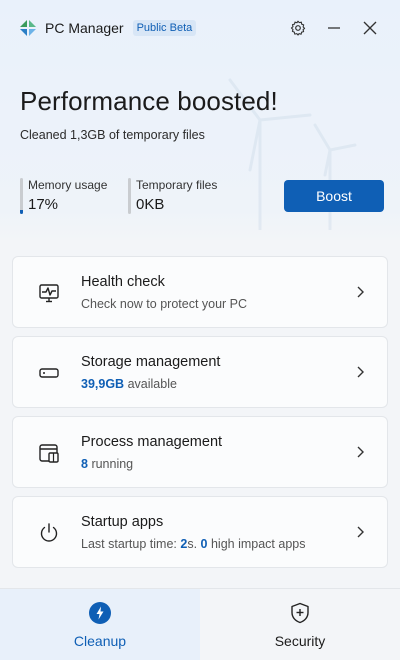 This screenshot has height=660, width=400. What do you see at coordinates (43, 204) in the screenshot?
I see `memory-usage-value: 17%` at bounding box center [43, 204].